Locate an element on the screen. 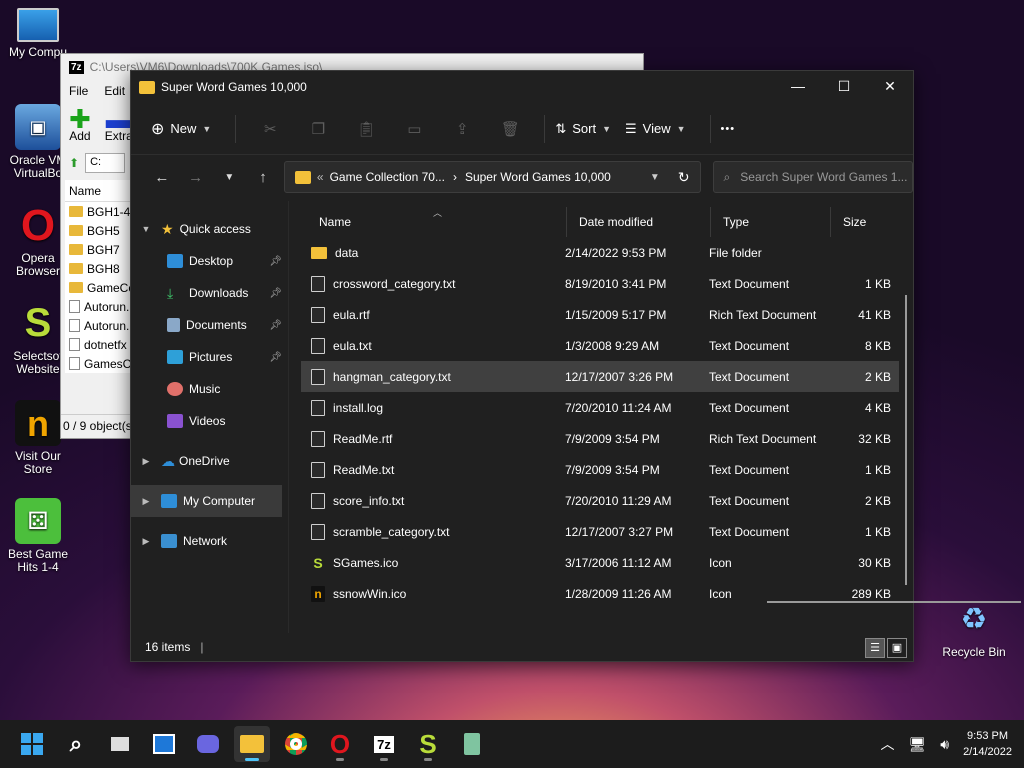 This screenshot has width=1024, height=768. forward-arrow-icon: → is located at coordinates (196, 177).